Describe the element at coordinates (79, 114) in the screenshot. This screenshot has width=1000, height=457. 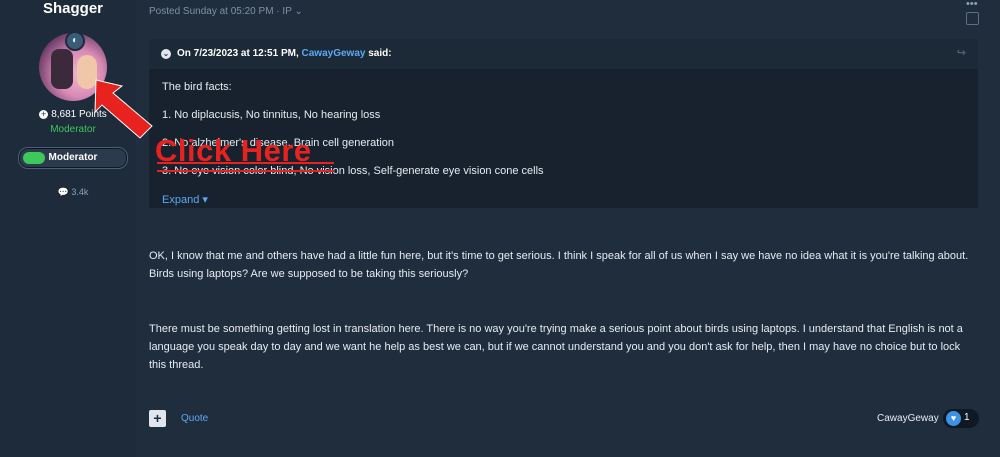
I see `points-label: 8,681 Points` at that location.